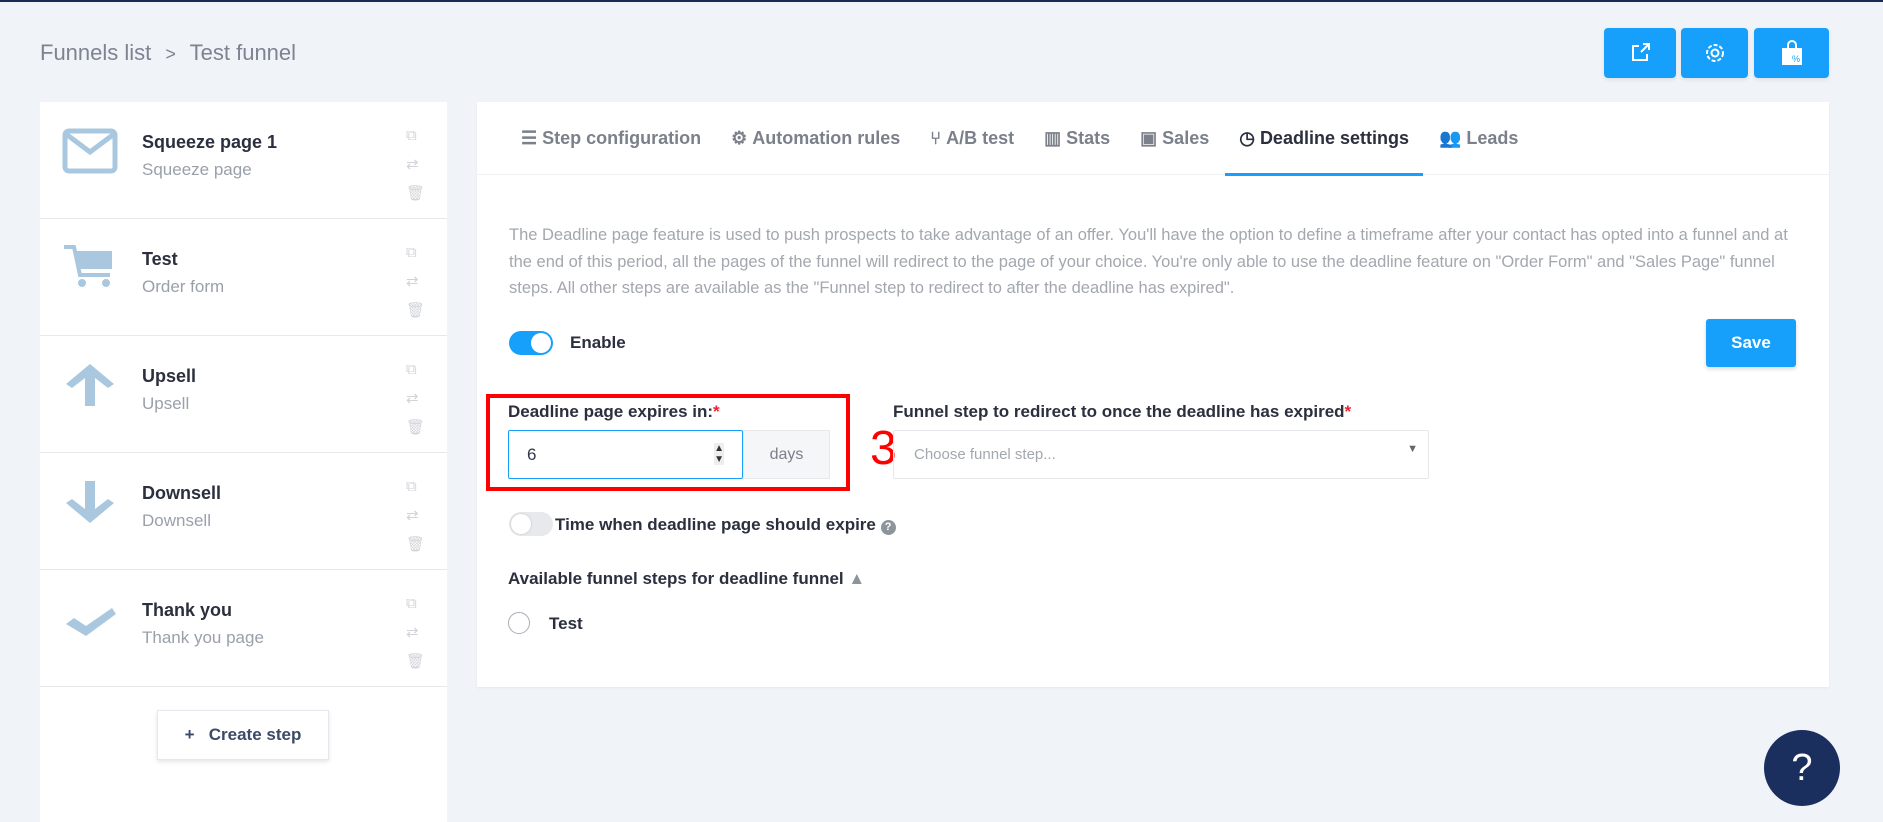  Describe the element at coordinates (888, 527) in the screenshot. I see `question-circle-icon: ?` at that location.